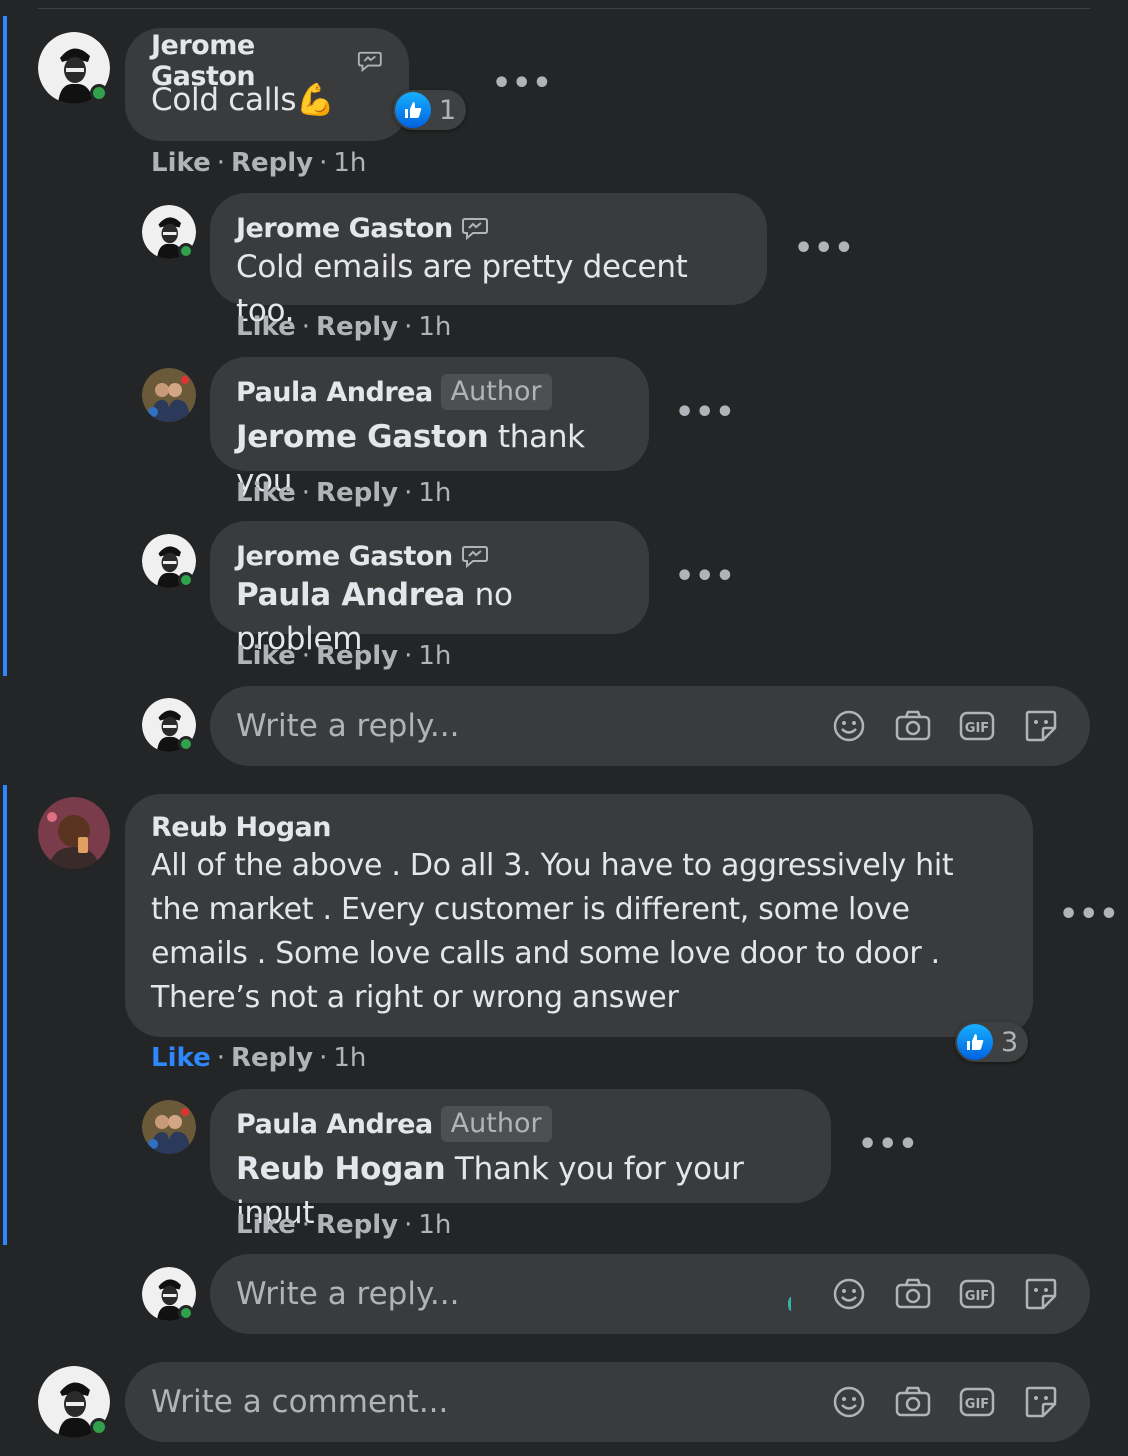  What do you see at coordinates (350, 595) in the screenshot?
I see `mention-link: Paula Andrea` at bounding box center [350, 595].